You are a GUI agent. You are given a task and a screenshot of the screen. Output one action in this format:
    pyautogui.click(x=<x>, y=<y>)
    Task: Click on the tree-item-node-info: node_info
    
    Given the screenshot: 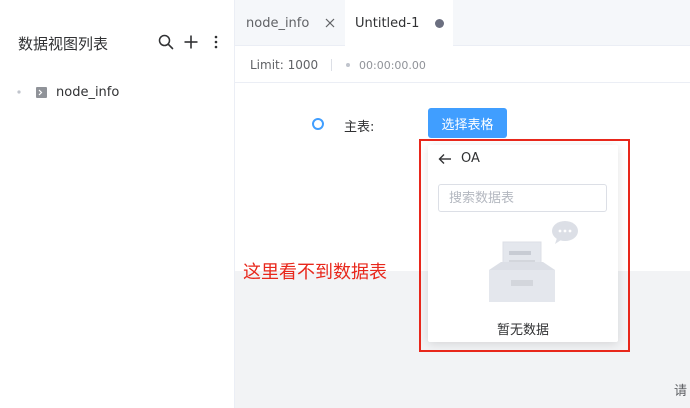 What is the action you would take?
    pyautogui.click(x=67, y=92)
    